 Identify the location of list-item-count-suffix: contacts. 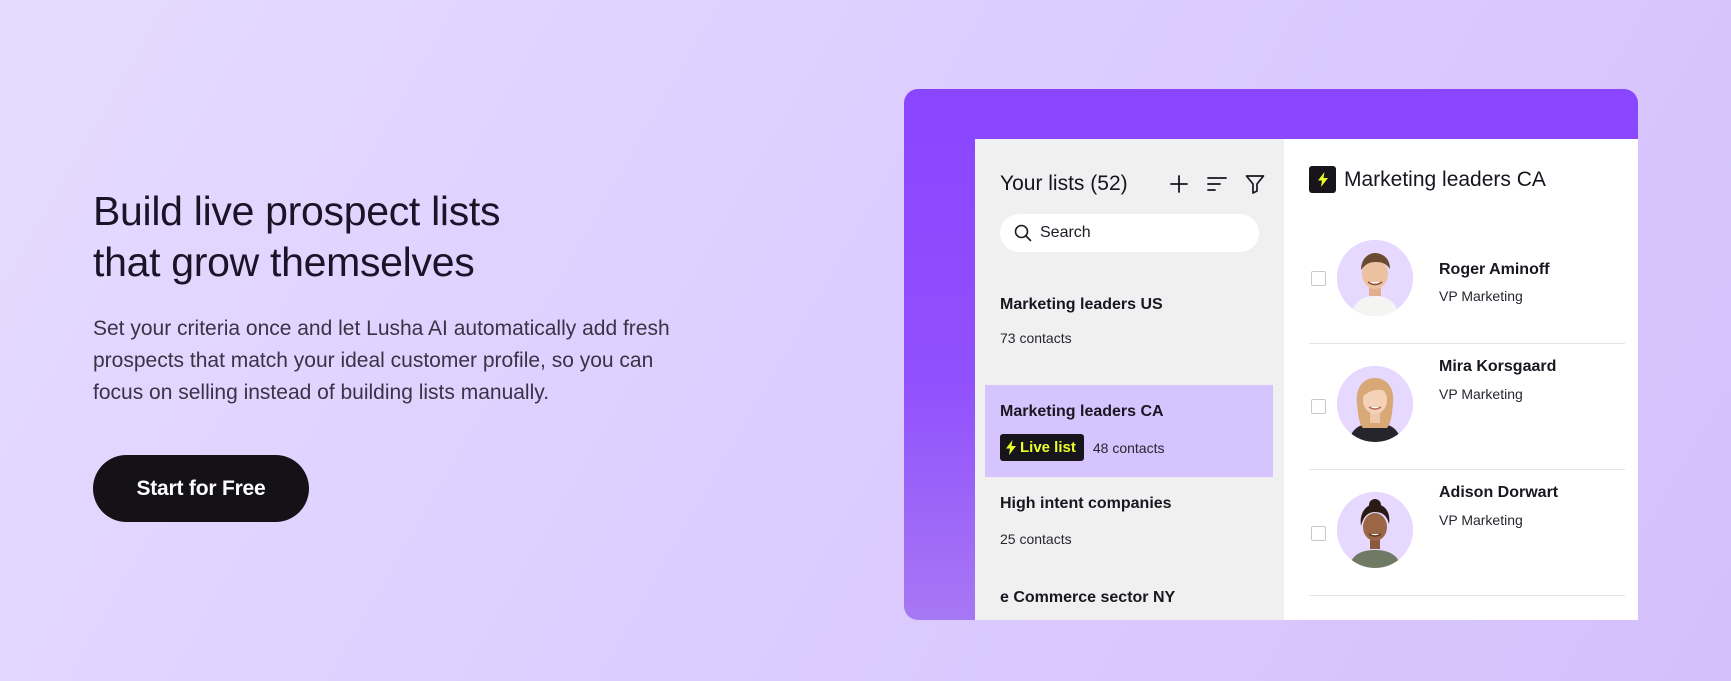
(1138, 447).